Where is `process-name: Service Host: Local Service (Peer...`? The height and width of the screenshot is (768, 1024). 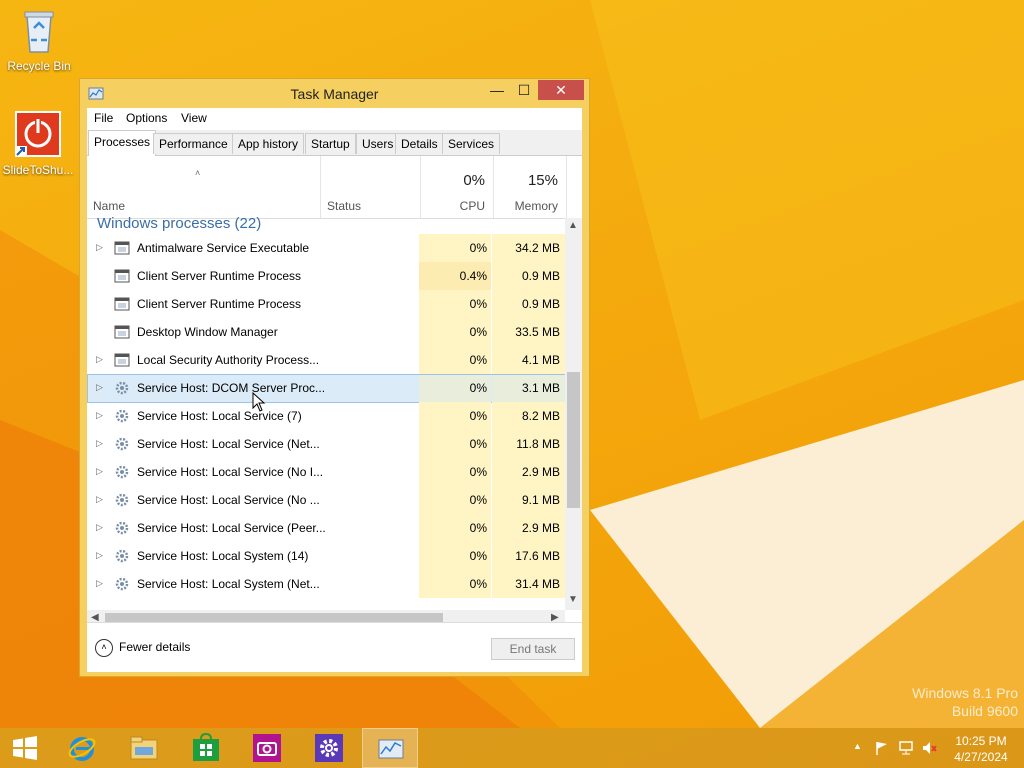 process-name: Service Host: Local Service (Peer... is located at coordinates (231, 528).